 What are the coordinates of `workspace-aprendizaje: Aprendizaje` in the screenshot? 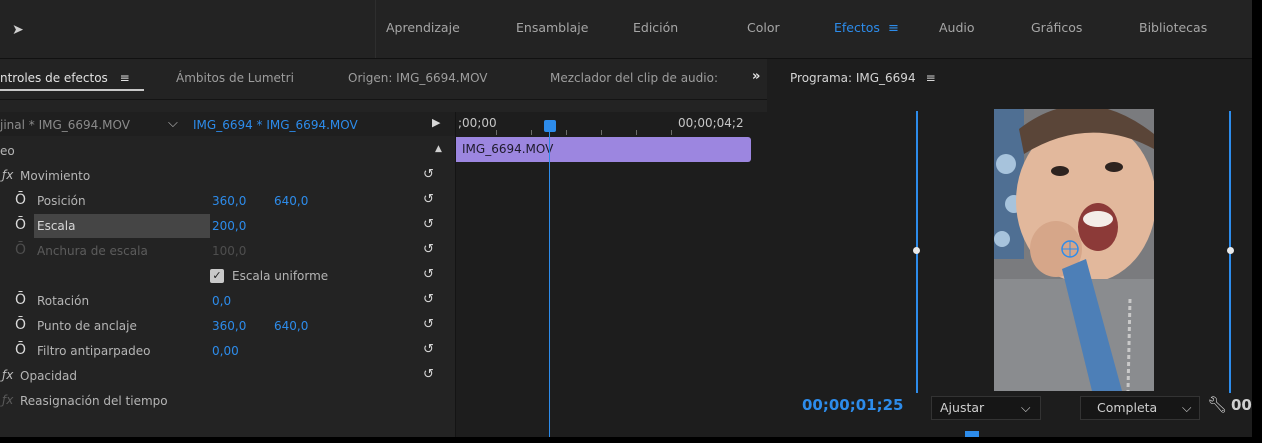 It's located at (423, 27).